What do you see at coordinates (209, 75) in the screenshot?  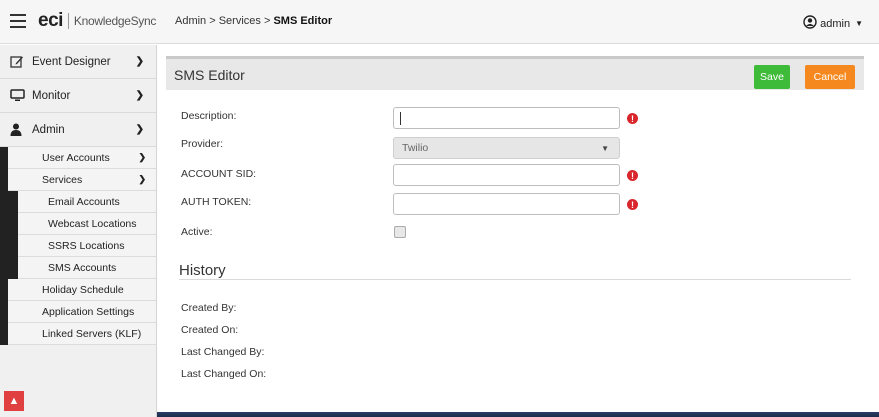 I see `page-title: SMS Editor` at bounding box center [209, 75].